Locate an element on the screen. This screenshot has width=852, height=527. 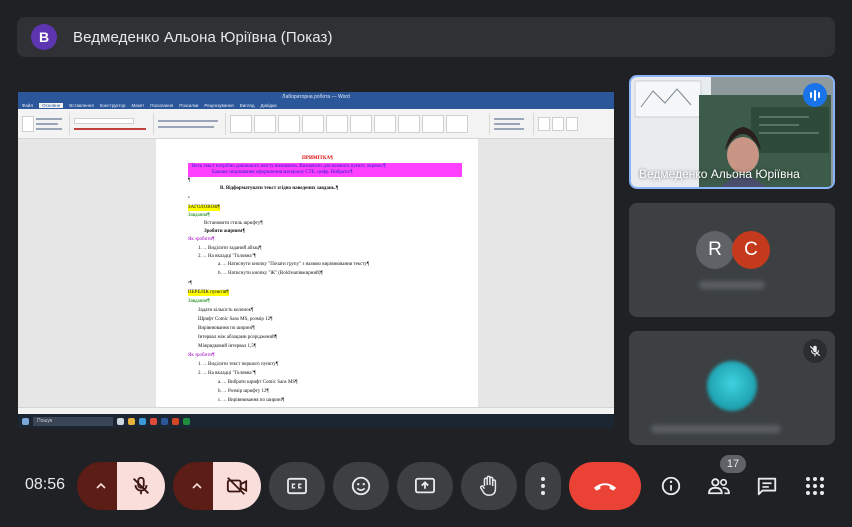
participant-avatar: C is located at coordinates (751, 250).